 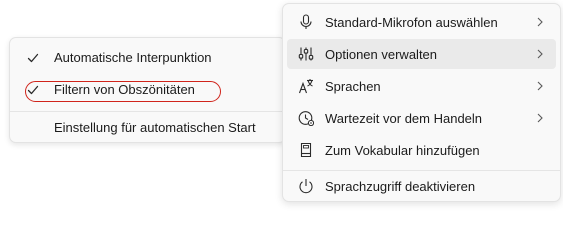 I want to click on menu-item-disable-voice-access: Sprachzugriff deaktivieren, so click(x=421, y=186).